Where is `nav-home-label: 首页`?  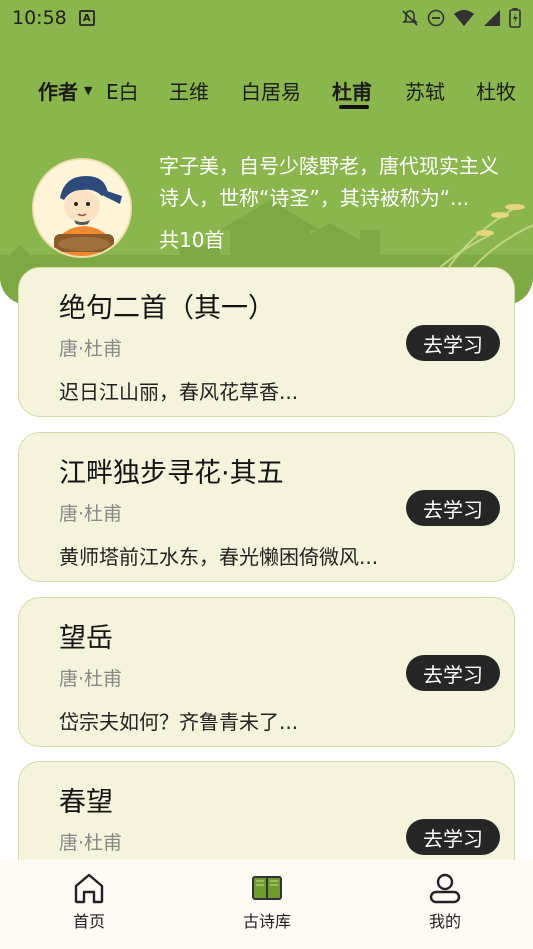
nav-home-label: 首页 is located at coordinates (88, 921).